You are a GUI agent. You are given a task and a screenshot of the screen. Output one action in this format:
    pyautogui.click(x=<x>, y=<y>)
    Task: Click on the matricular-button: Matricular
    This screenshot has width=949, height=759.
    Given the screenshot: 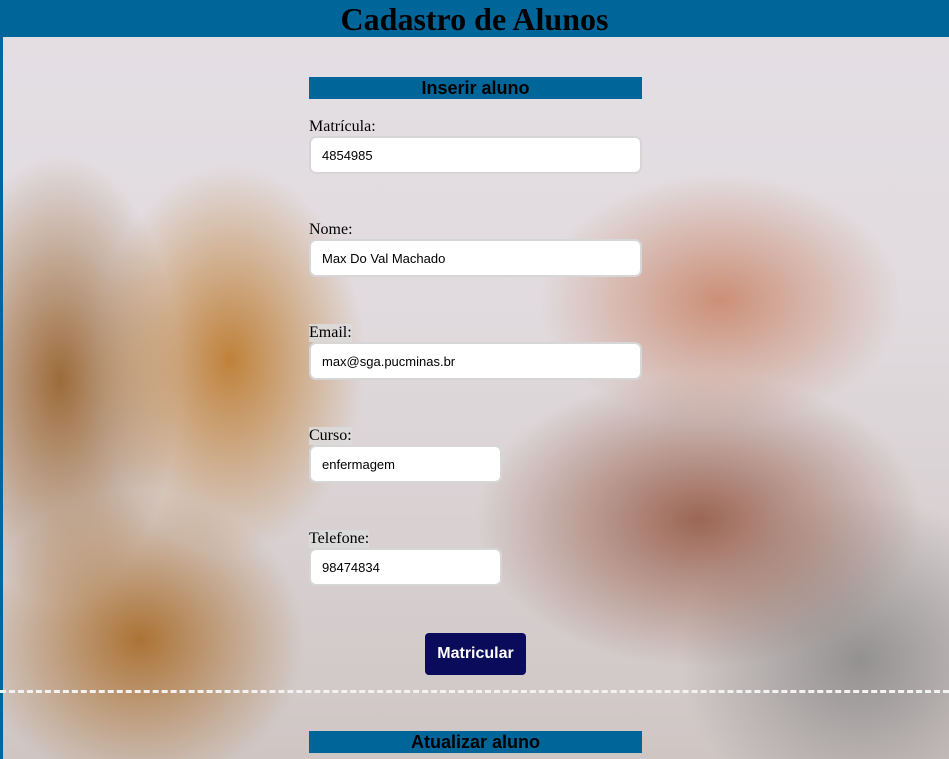 What is the action you would take?
    pyautogui.click(x=475, y=654)
    